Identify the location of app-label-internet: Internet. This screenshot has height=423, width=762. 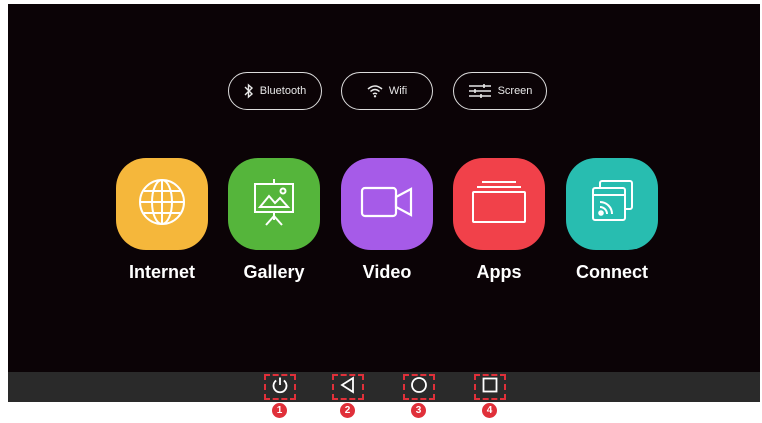
(161, 272).